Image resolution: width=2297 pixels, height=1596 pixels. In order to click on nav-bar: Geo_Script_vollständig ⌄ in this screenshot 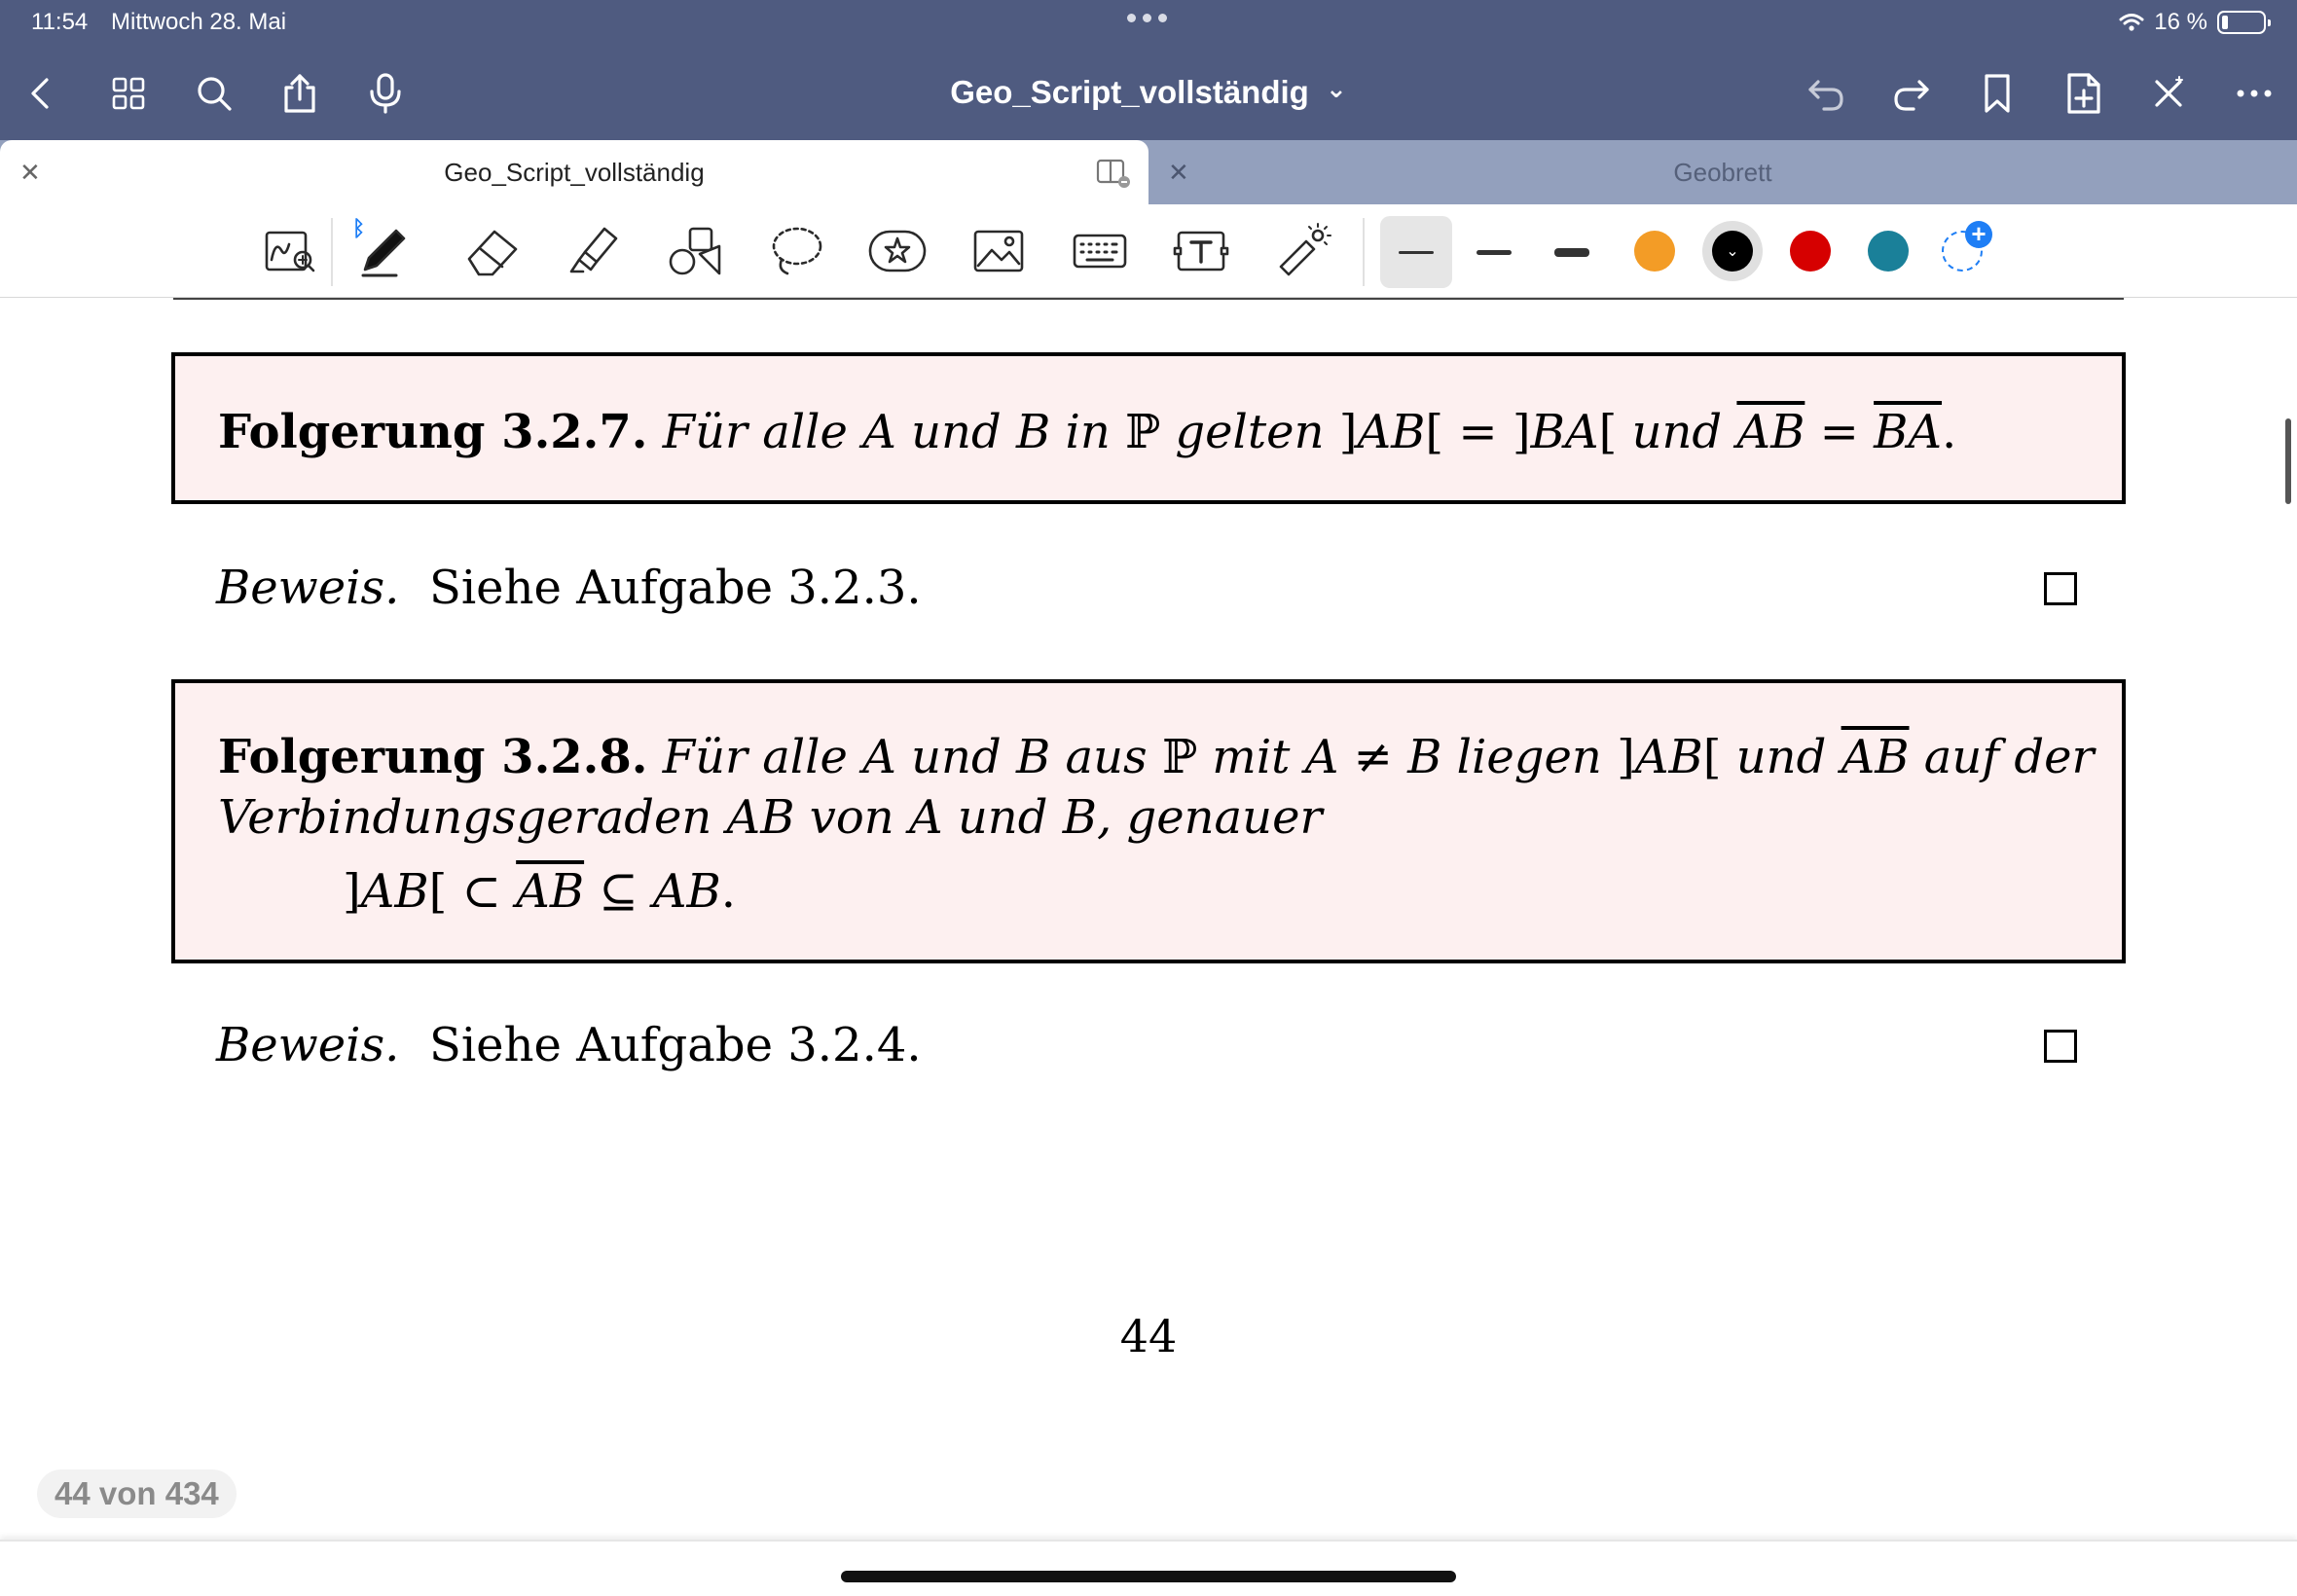, I will do `click(1148, 93)`.